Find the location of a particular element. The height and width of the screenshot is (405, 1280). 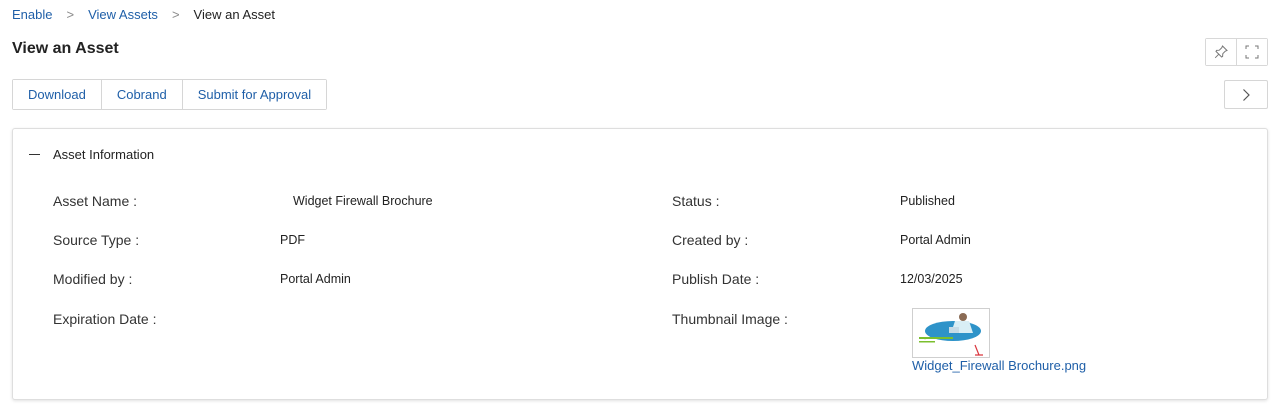

submit-for-approval-button: Submit for Approval is located at coordinates (254, 94).